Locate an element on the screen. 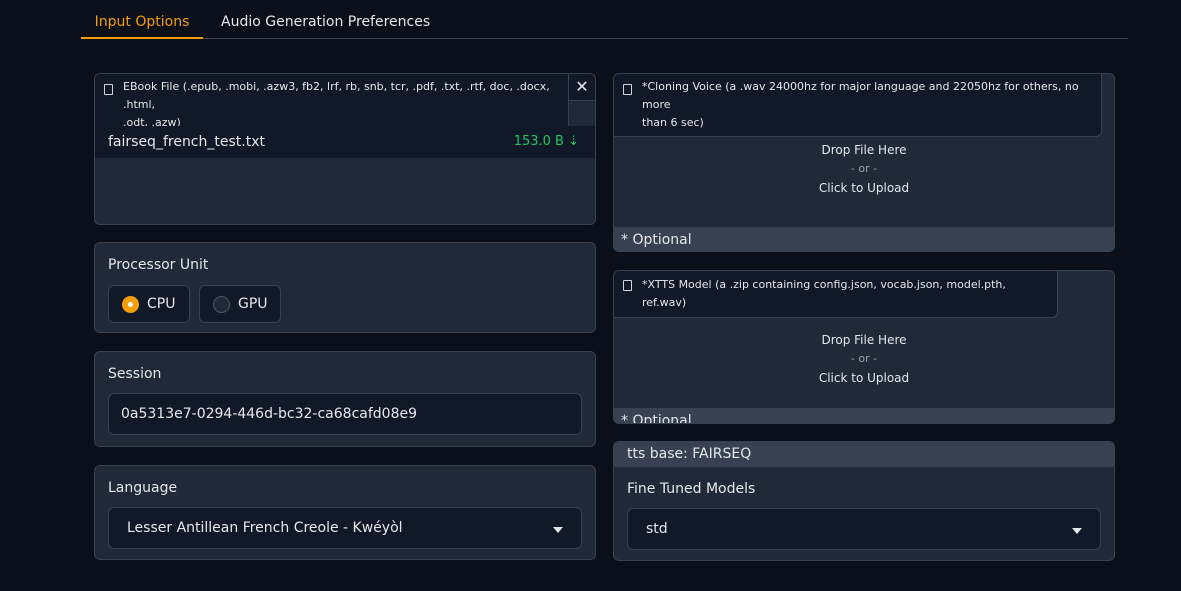 The height and width of the screenshot is (591, 1181). xtts-or-text: - or - is located at coordinates (864, 358).